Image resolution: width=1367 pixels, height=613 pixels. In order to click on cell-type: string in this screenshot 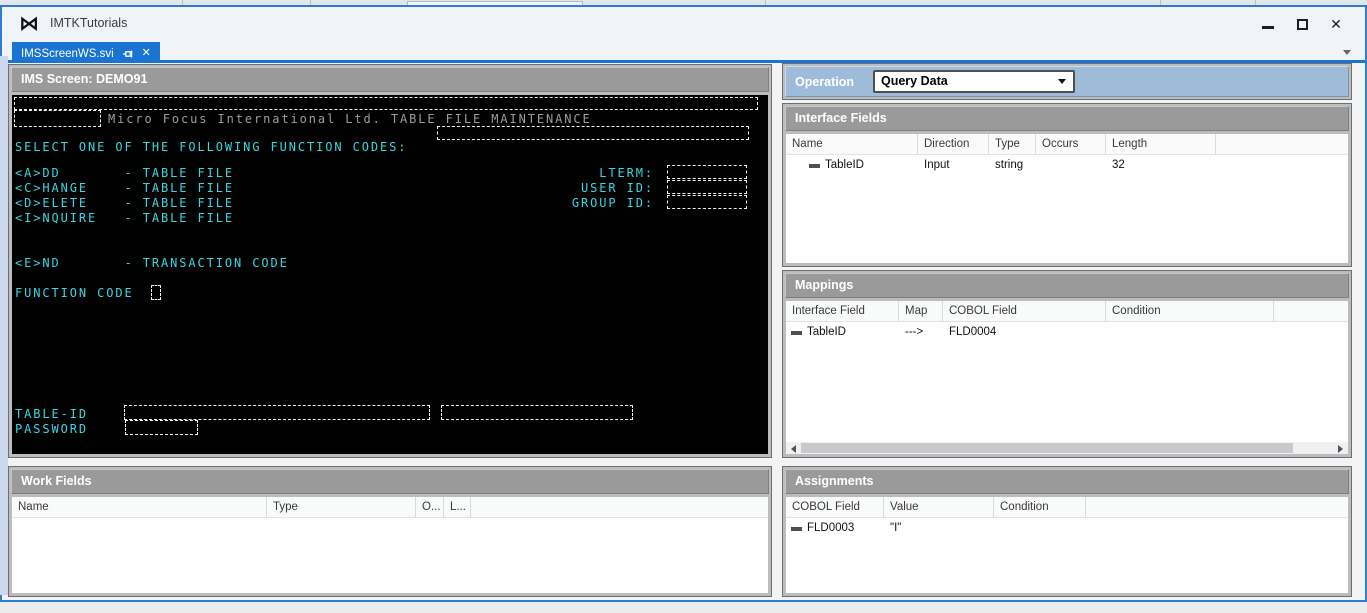, I will do `click(1009, 165)`.